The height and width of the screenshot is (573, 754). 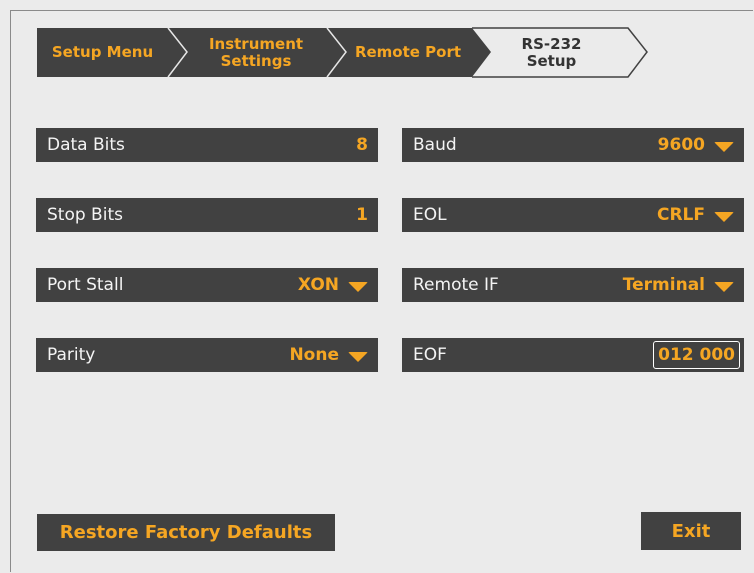 What do you see at coordinates (435, 145) in the screenshot?
I see `baud-label: Baud` at bounding box center [435, 145].